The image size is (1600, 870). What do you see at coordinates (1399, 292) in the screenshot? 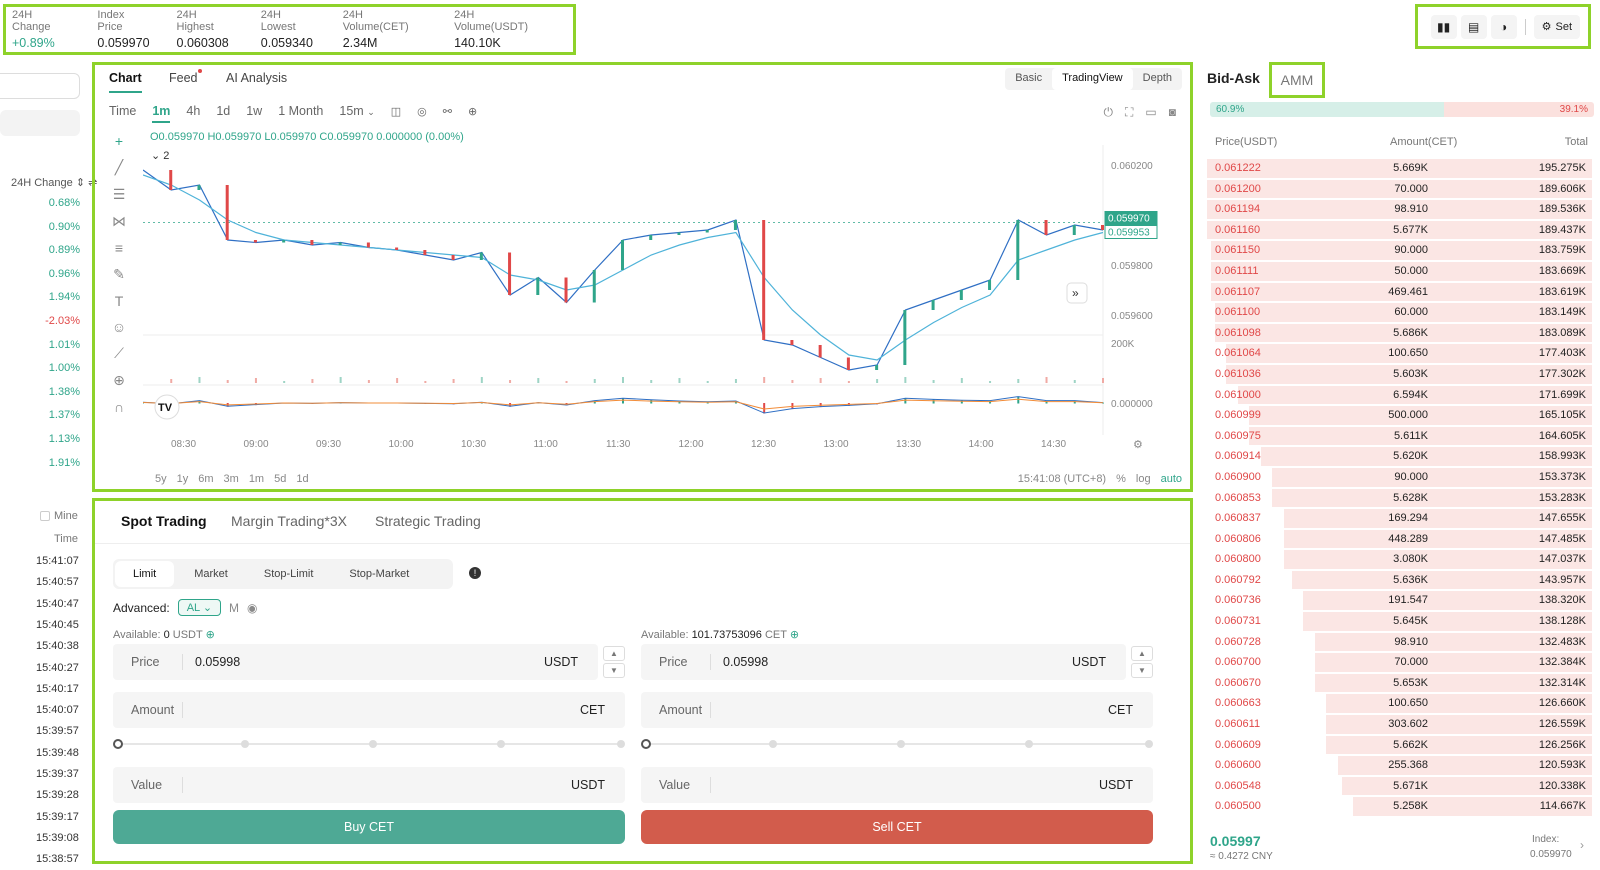
I see `orderbook-row: 0.061107 469.461 183.619K` at bounding box center [1399, 292].